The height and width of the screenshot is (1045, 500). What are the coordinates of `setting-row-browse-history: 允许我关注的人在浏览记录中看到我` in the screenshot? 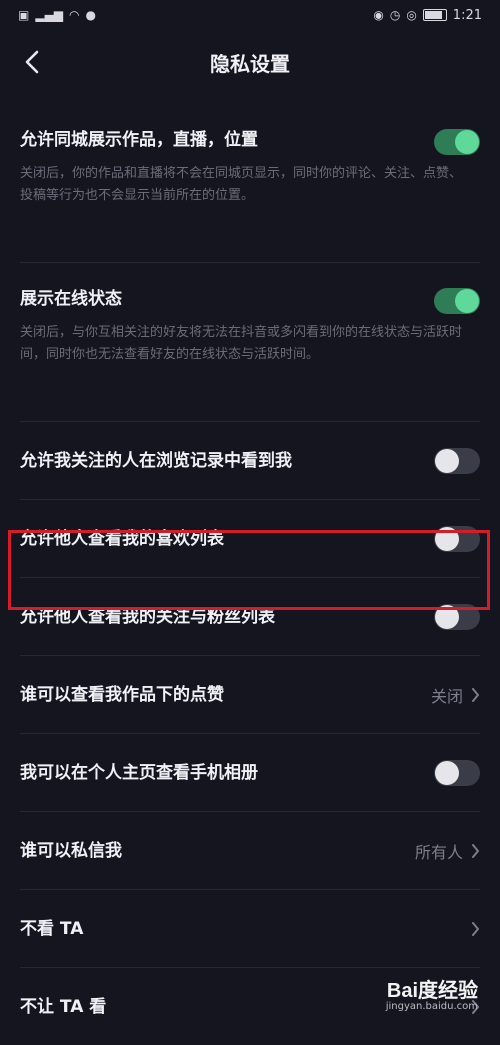 It's located at (250, 461).